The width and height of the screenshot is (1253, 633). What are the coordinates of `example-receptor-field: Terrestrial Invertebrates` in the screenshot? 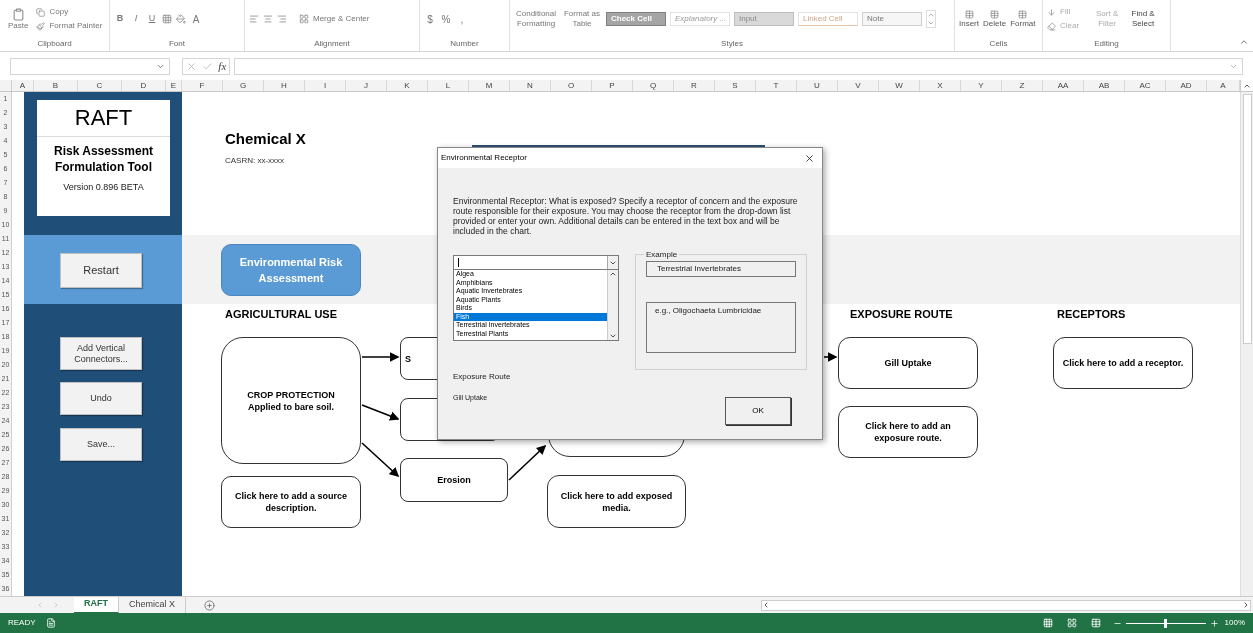 It's located at (721, 269).